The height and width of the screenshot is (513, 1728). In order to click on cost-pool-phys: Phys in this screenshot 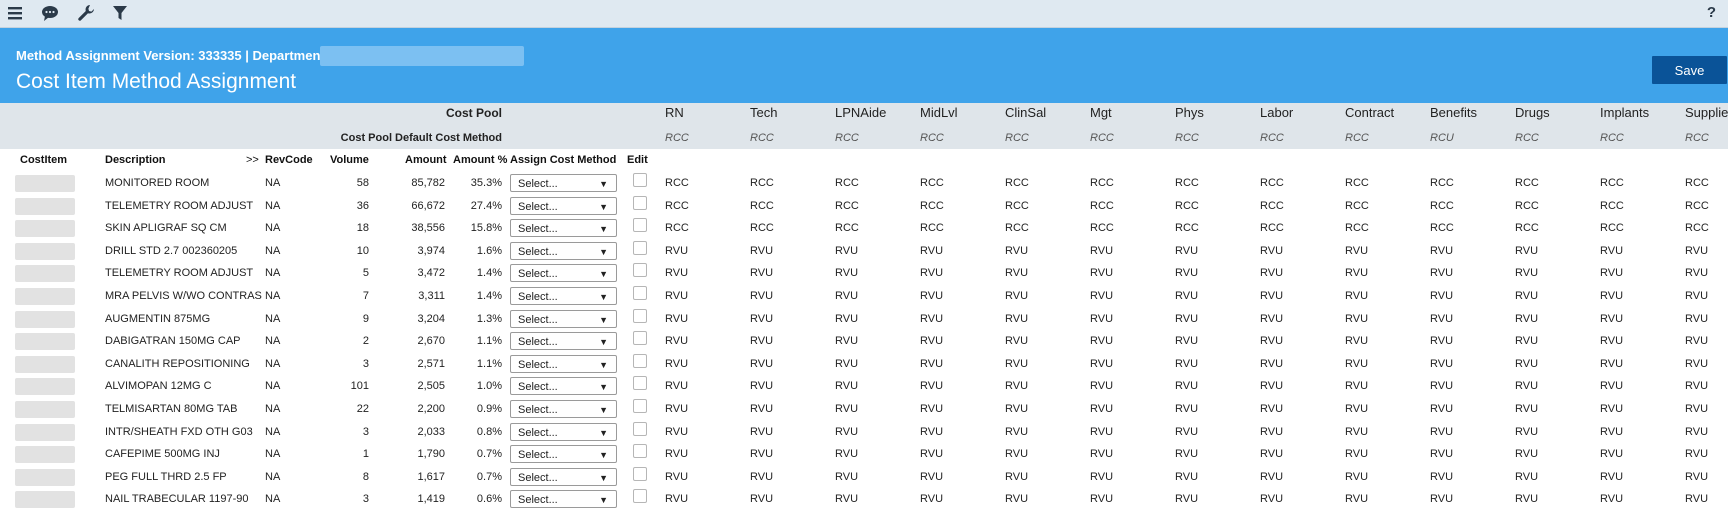, I will do `click(1189, 112)`.